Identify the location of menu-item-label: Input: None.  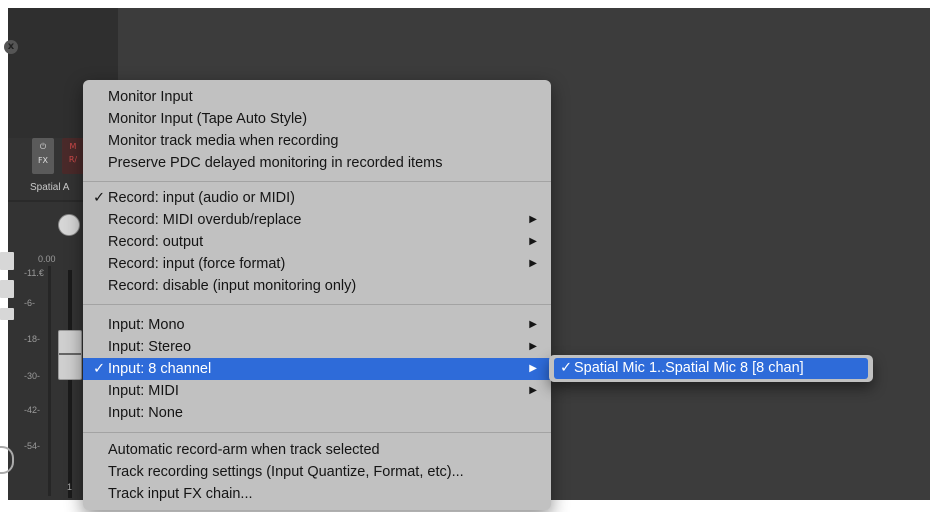
(145, 413).